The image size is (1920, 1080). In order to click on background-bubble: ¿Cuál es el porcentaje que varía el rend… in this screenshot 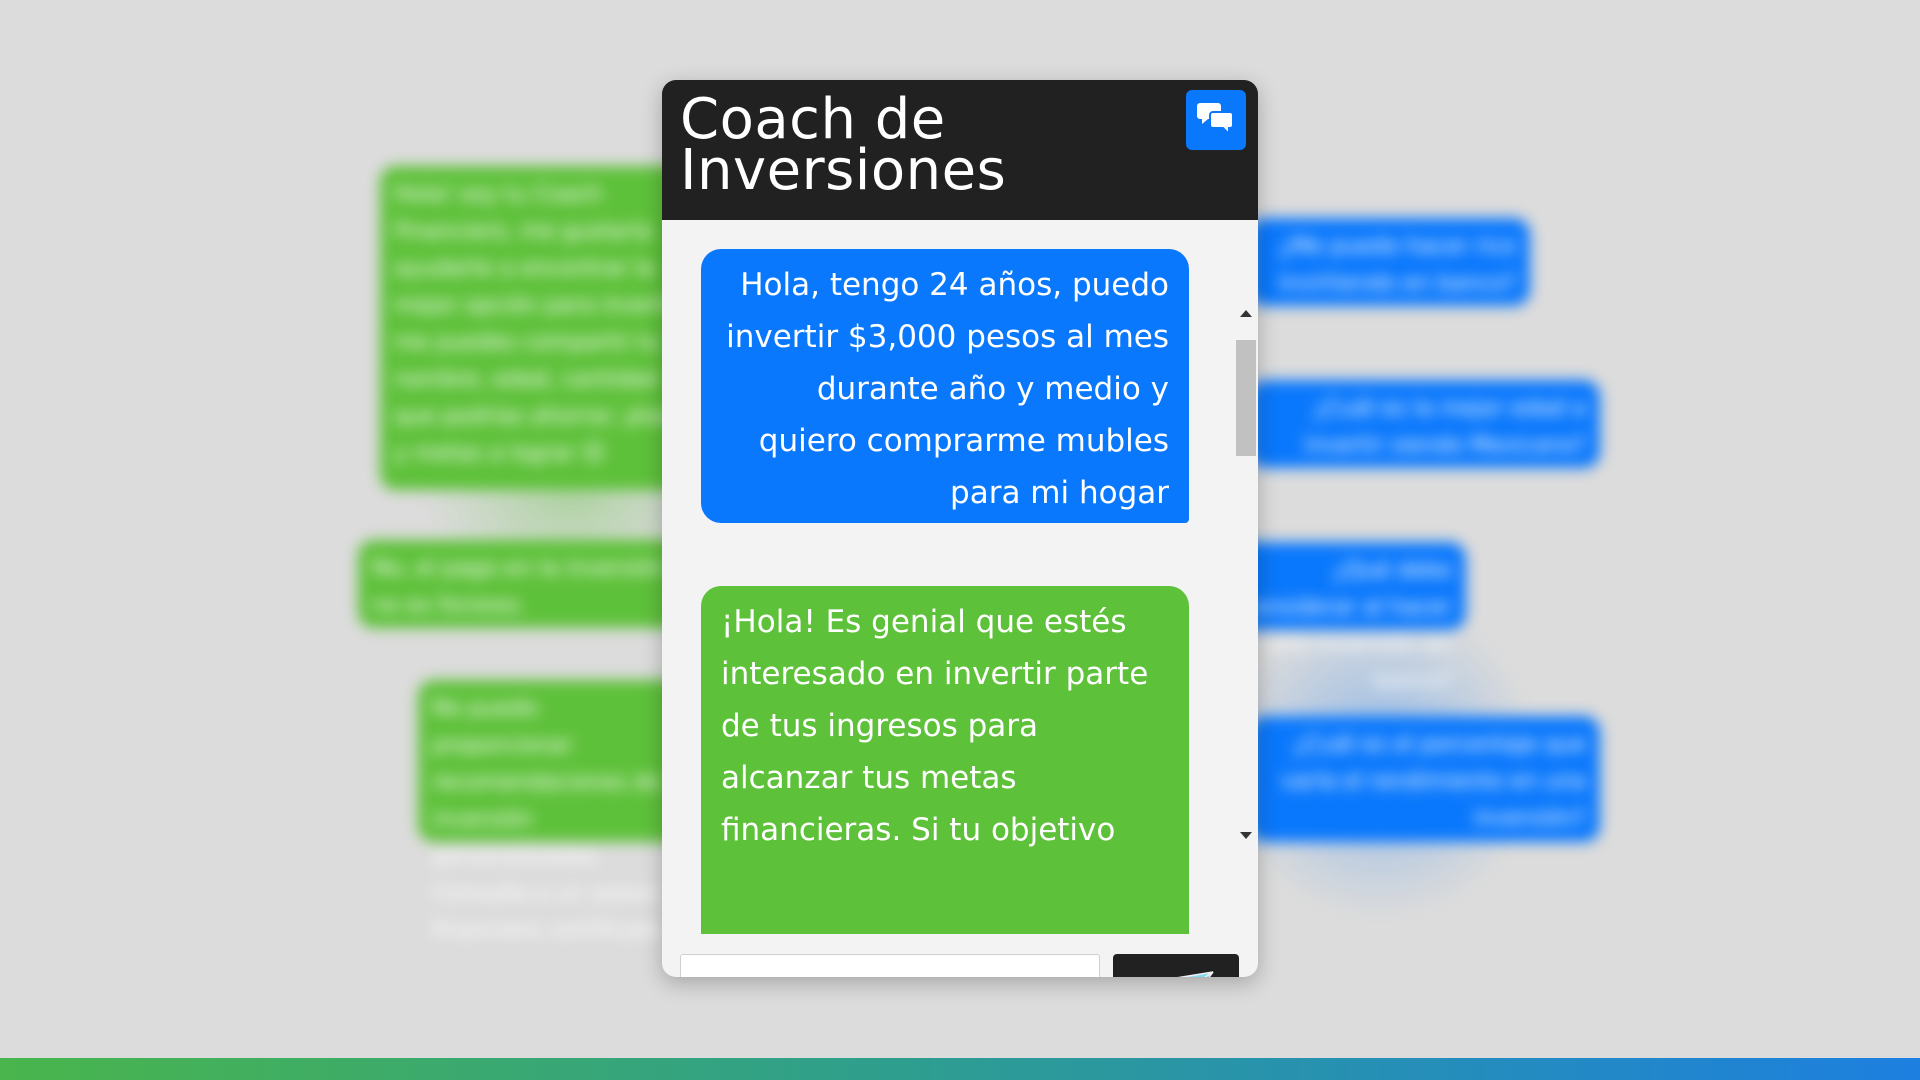, I will do `click(1425, 779)`.